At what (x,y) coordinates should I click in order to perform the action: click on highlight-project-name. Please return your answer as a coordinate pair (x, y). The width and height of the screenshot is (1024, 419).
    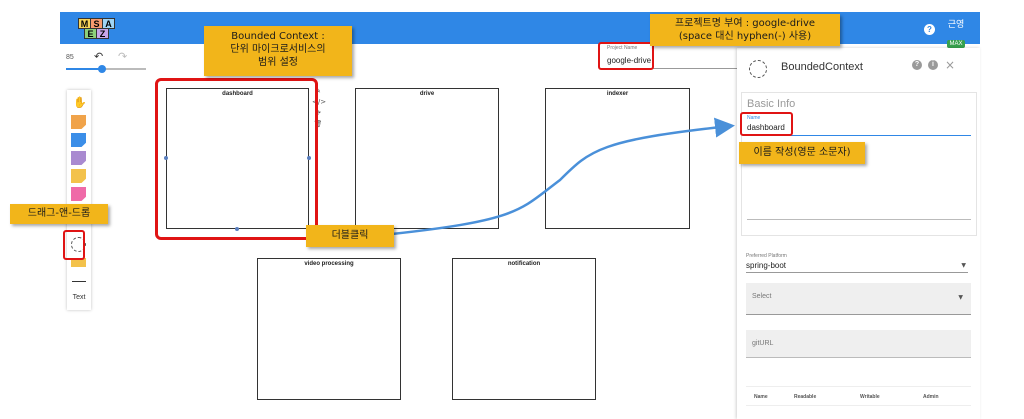
    Looking at the image, I should click on (626, 56).